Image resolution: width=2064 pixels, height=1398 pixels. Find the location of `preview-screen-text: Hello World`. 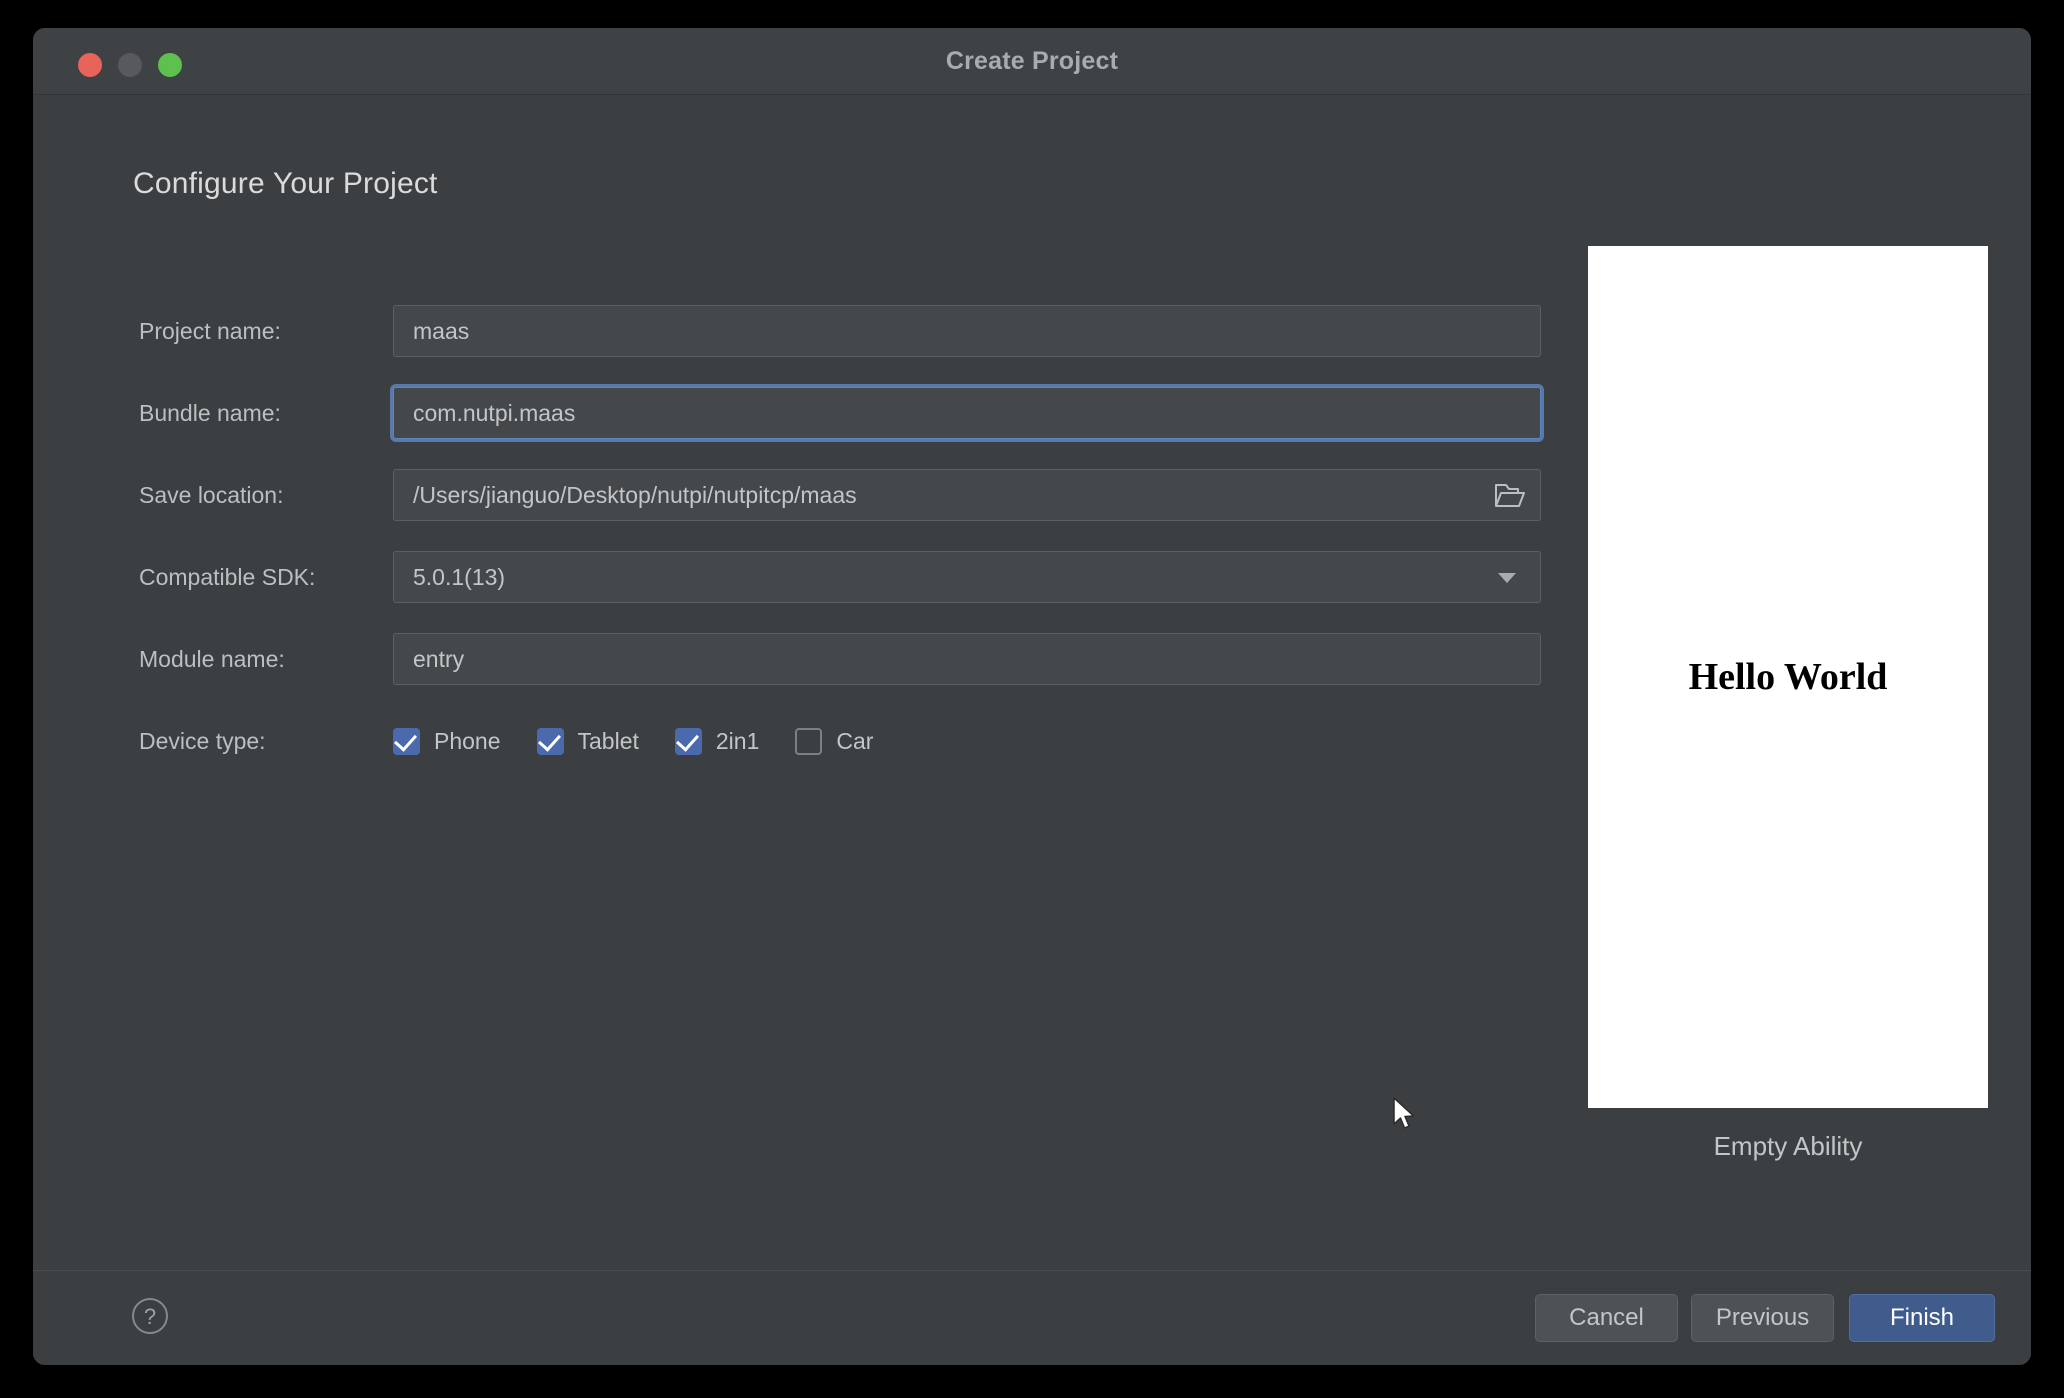

preview-screen-text: Hello World is located at coordinates (1788, 677).